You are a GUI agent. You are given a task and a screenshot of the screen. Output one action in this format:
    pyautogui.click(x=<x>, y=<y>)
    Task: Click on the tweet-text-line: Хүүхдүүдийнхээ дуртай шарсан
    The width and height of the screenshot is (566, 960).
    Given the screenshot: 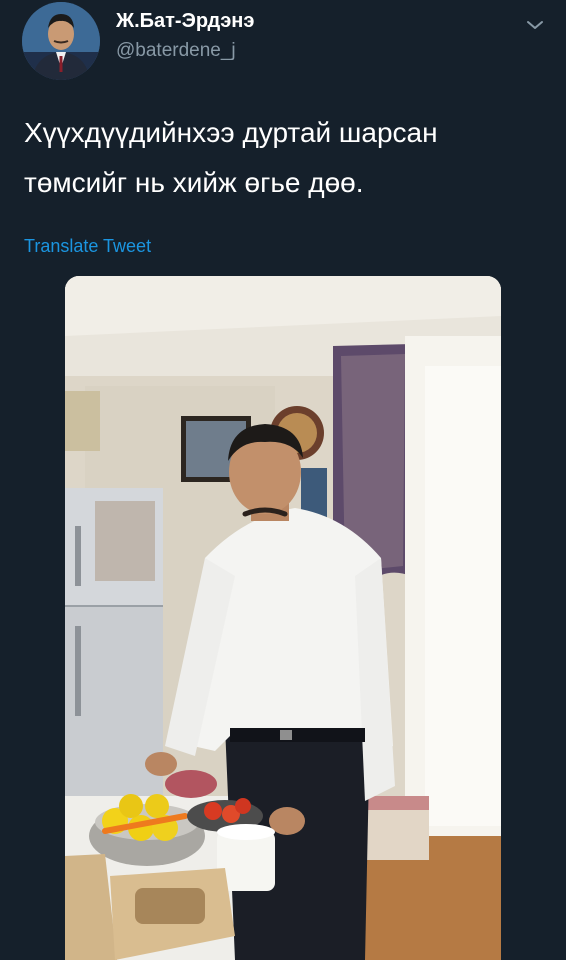 What is the action you would take?
    pyautogui.click(x=231, y=132)
    